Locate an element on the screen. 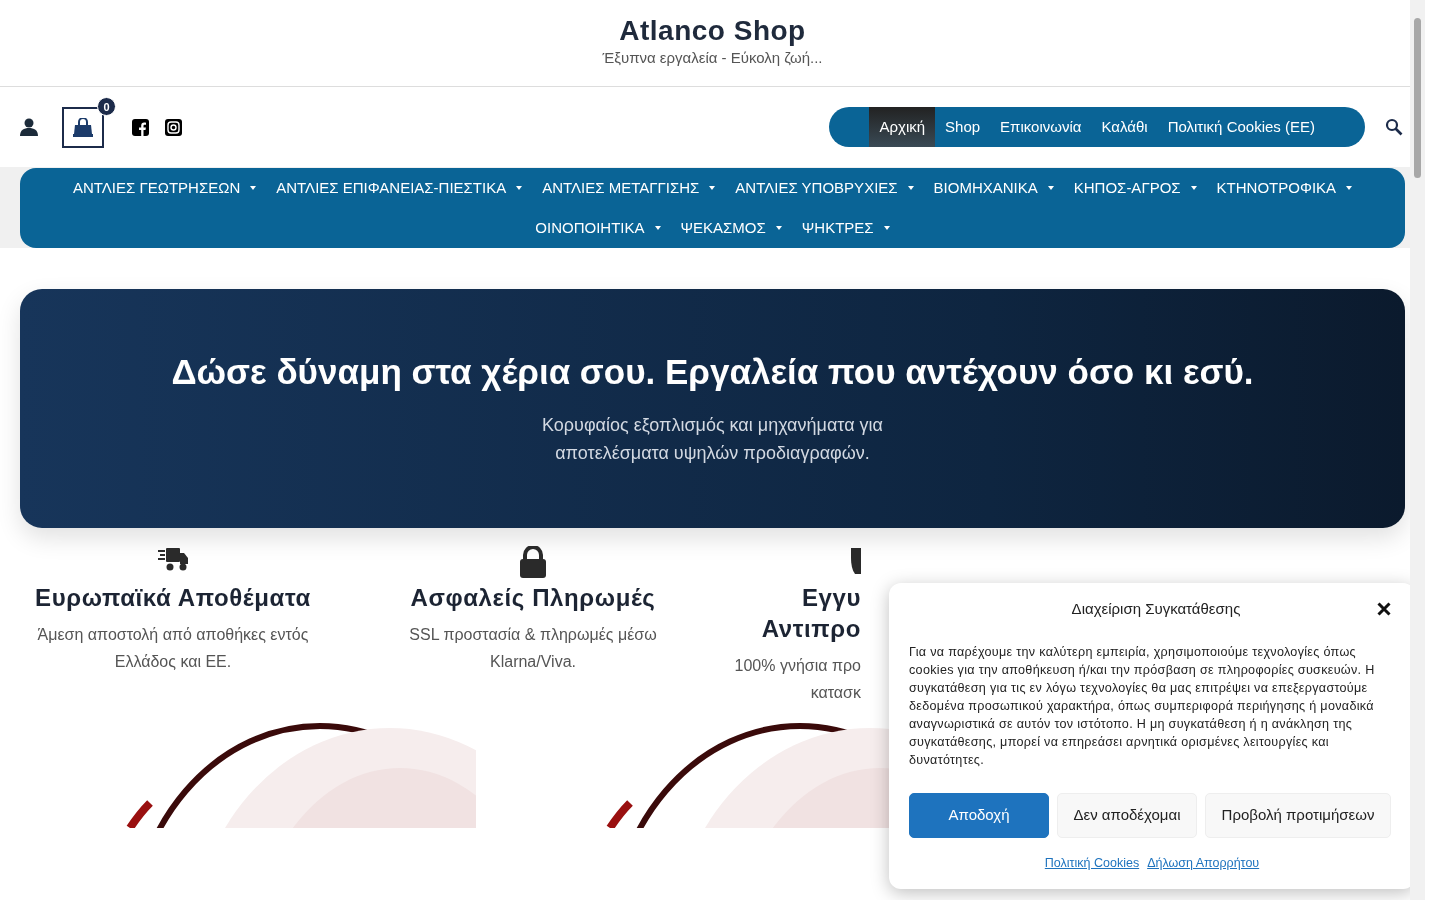 The height and width of the screenshot is (900, 1440). menu-link: Shop is located at coordinates (963, 127).